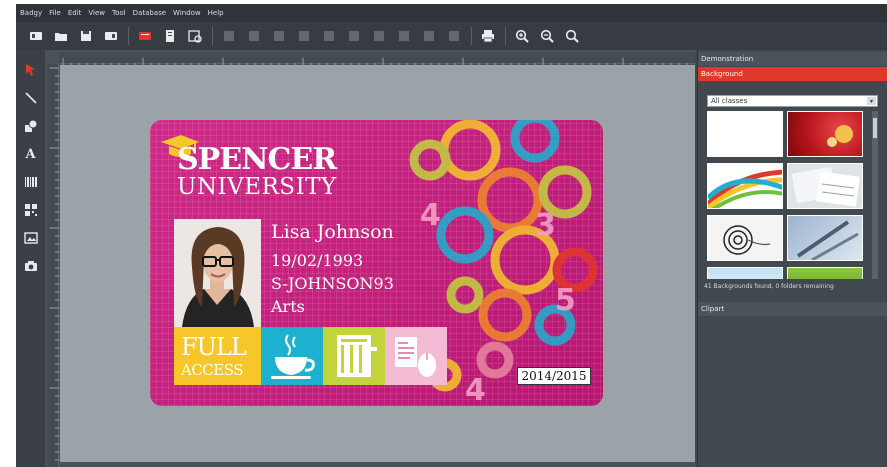 The width and height of the screenshot is (887, 467). Describe the element at coordinates (145, 36) in the screenshot. I see `print-preview-icon` at that location.